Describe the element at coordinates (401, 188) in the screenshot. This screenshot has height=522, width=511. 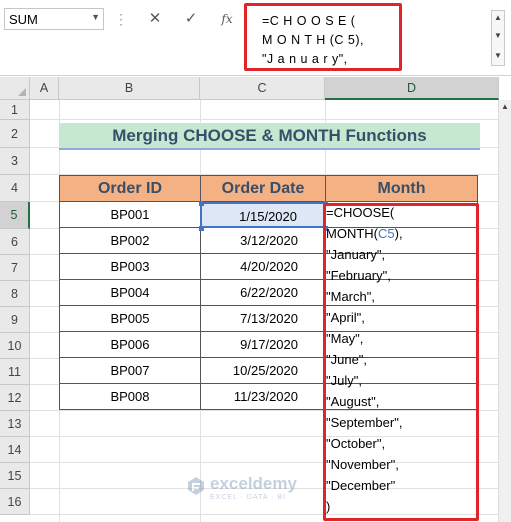
I see `header-month: Month` at that location.